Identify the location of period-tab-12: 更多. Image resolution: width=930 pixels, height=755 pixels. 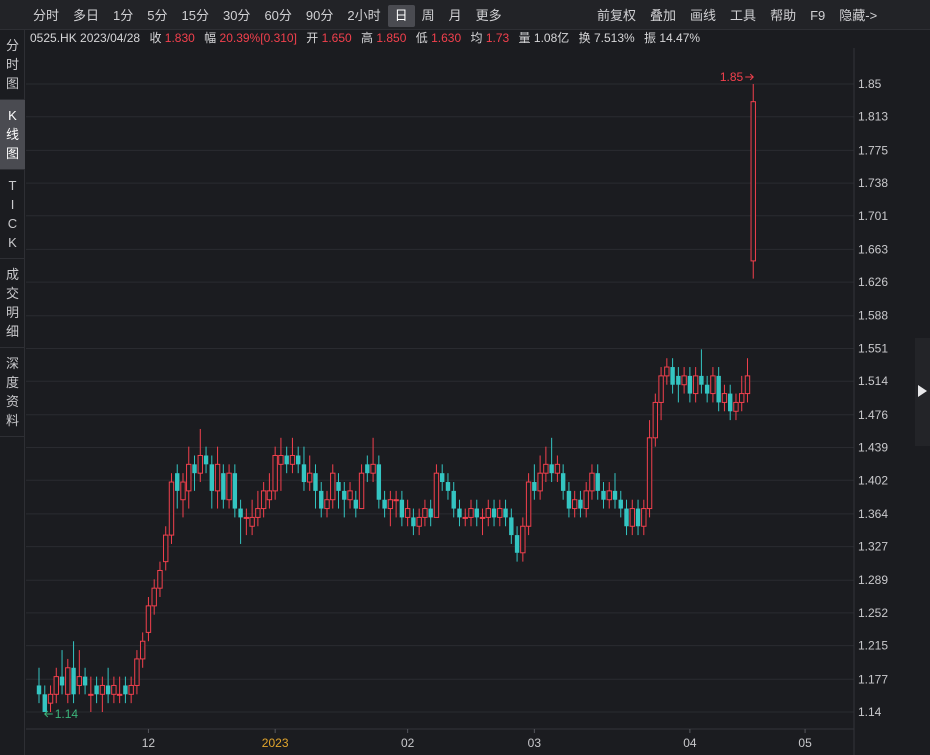
(489, 16).